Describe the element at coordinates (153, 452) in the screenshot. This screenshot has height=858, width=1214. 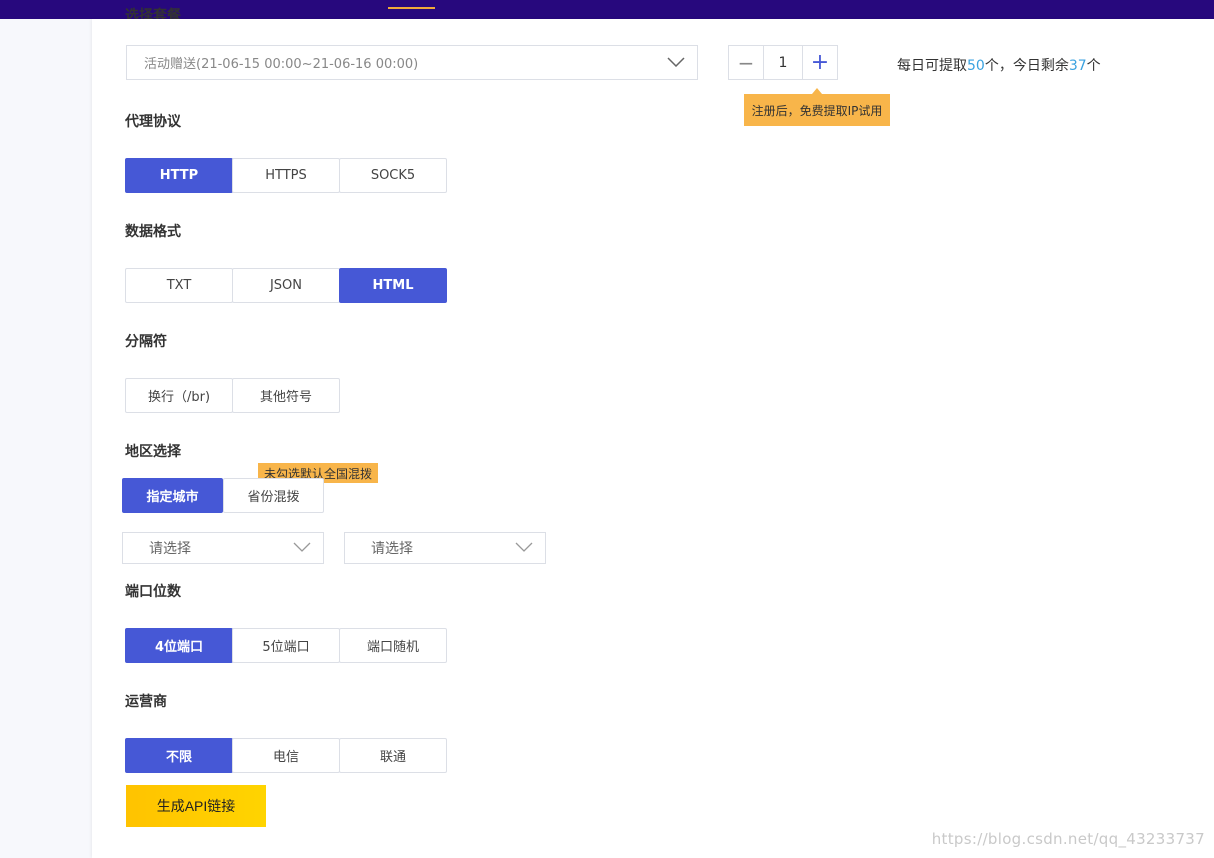
I see `region-label: 地区选择` at that location.